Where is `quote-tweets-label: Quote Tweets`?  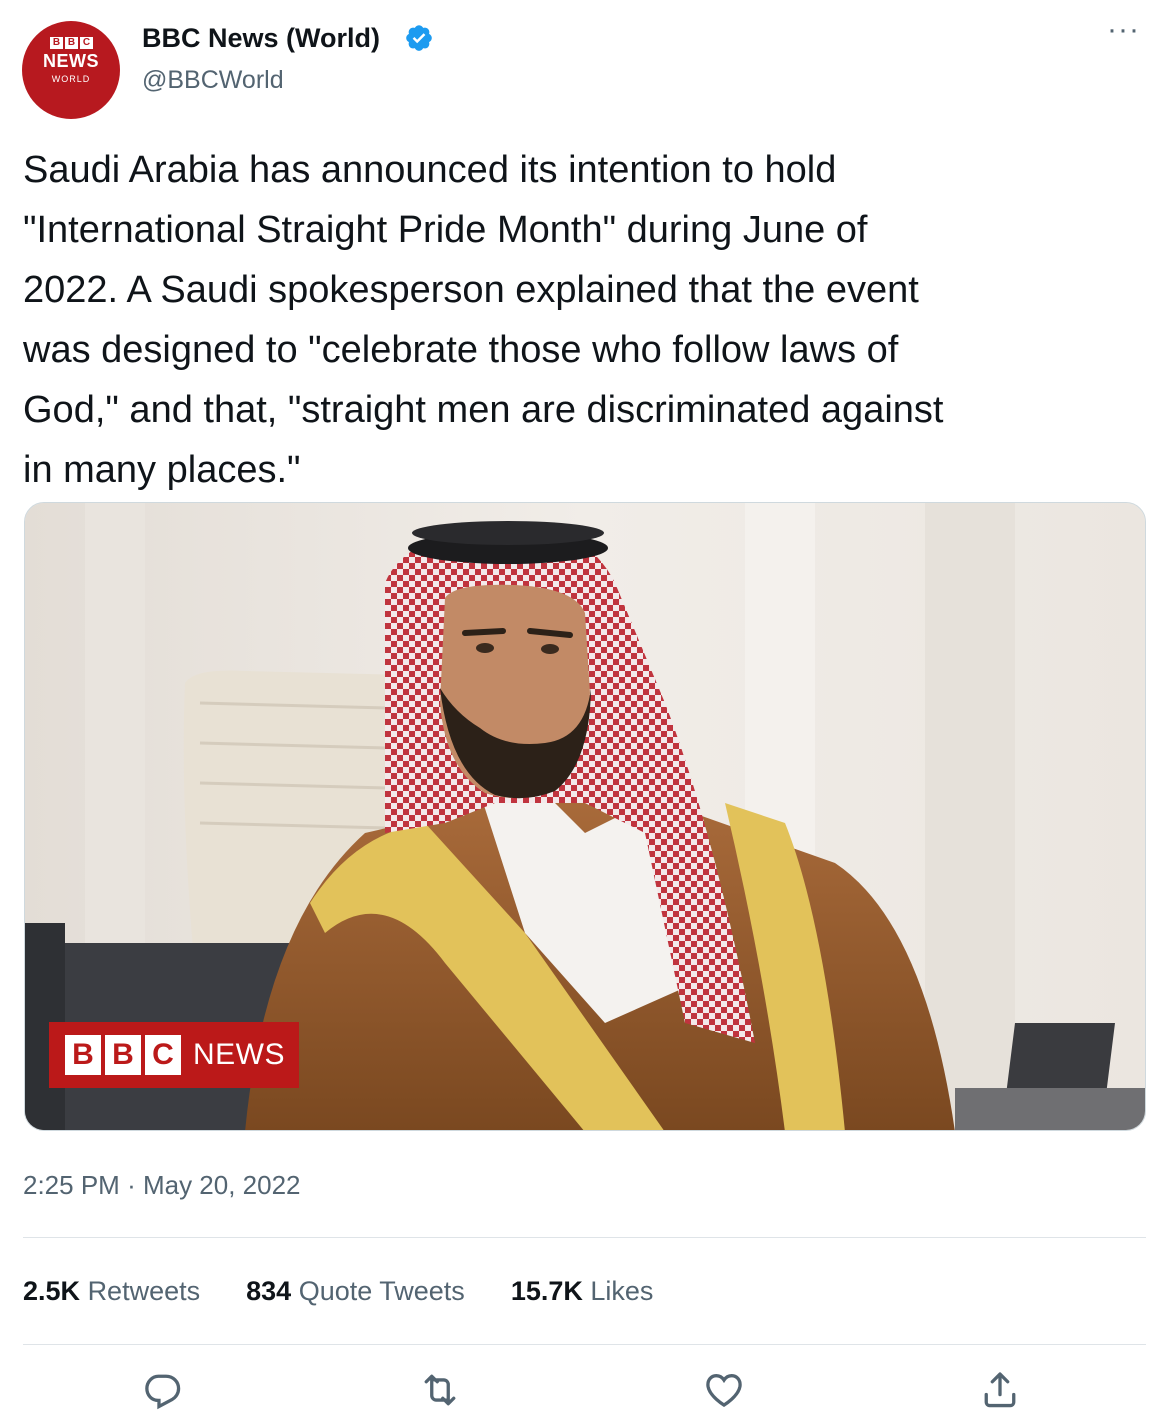
quote-tweets-label: Quote Tweets is located at coordinates (381, 1291).